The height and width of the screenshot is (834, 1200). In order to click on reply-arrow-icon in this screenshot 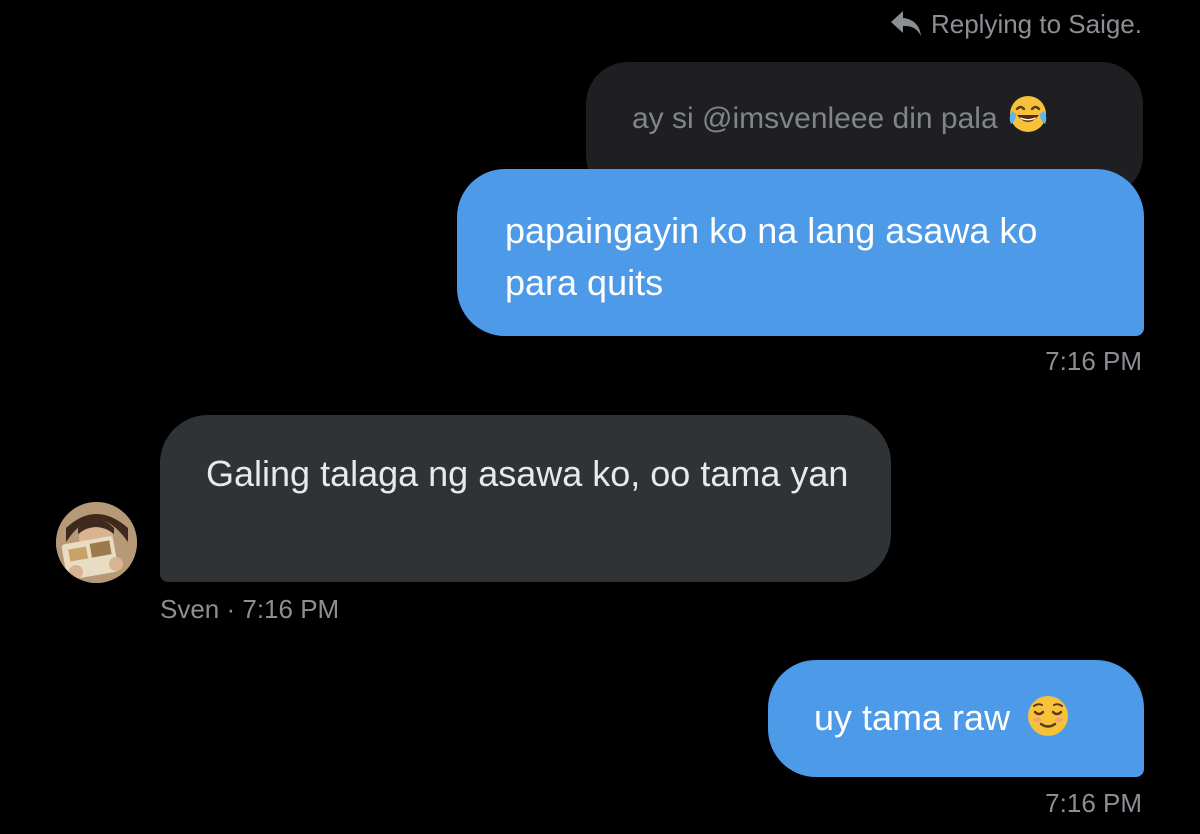, I will do `click(906, 24)`.